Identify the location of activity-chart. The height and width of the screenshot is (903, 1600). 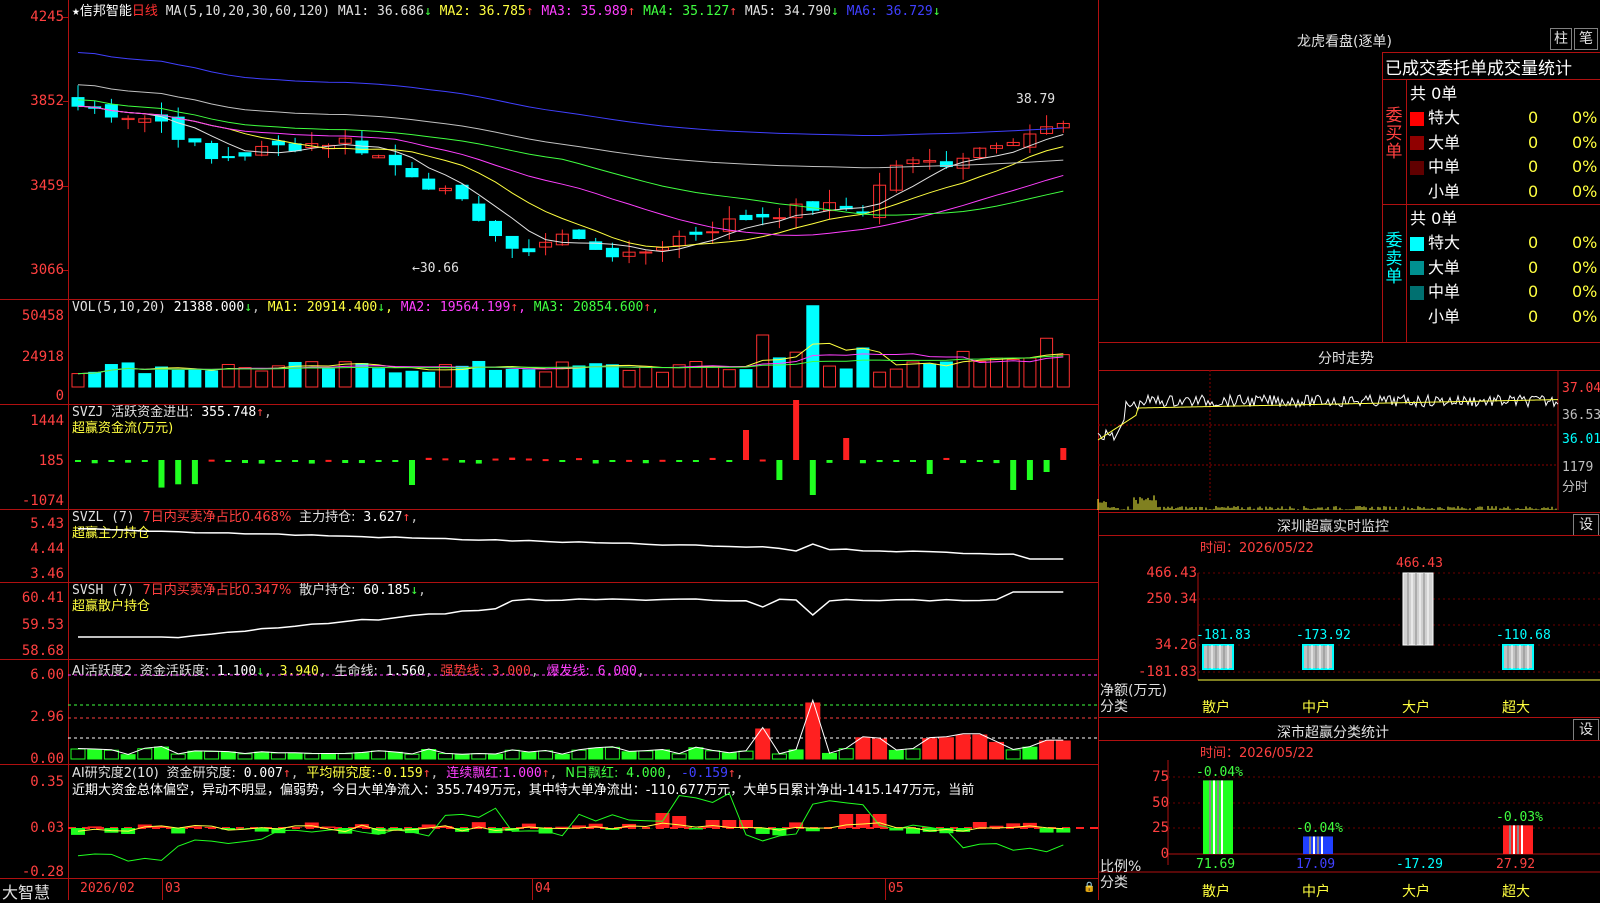
(549, 711).